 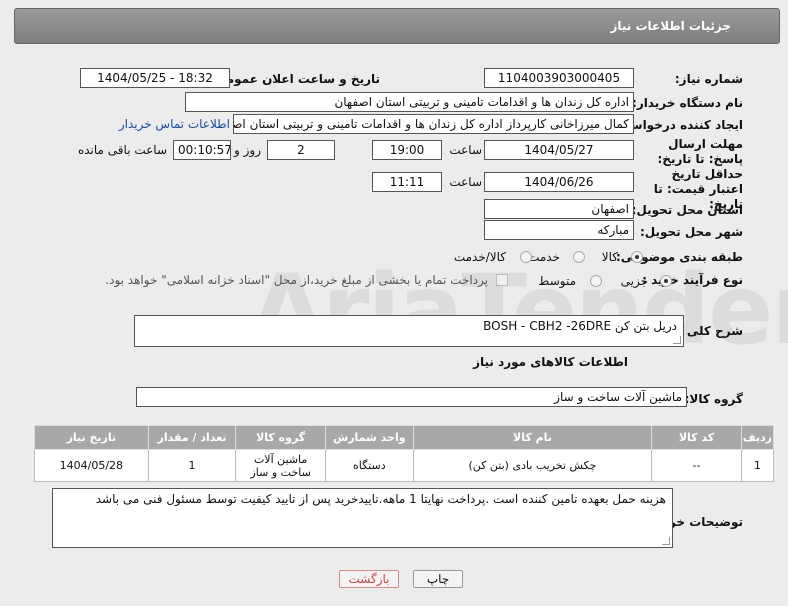 I want to click on goods-info-heading: اطلاعات کالاهای مورد نیاز, so click(x=550, y=362).